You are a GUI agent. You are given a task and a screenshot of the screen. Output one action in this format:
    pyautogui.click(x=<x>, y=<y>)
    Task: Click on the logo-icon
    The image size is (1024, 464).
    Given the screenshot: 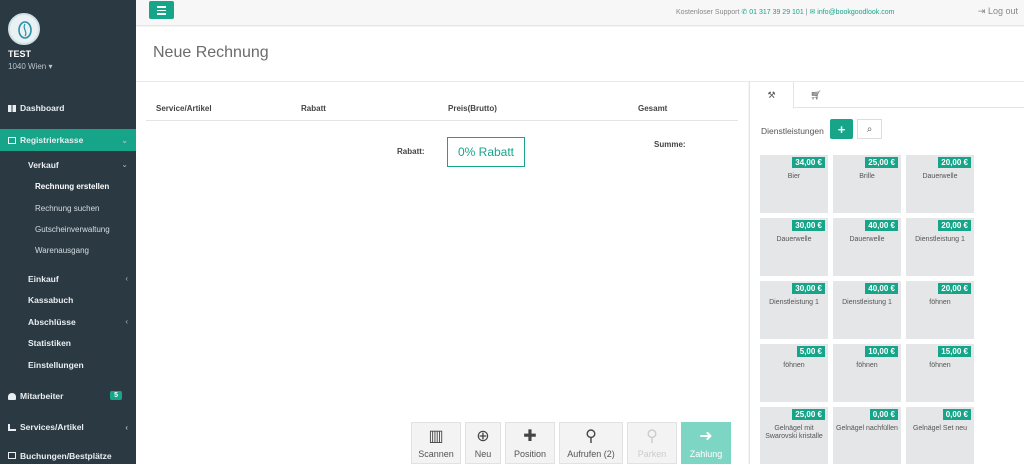 What is the action you would take?
    pyautogui.click(x=25, y=30)
    